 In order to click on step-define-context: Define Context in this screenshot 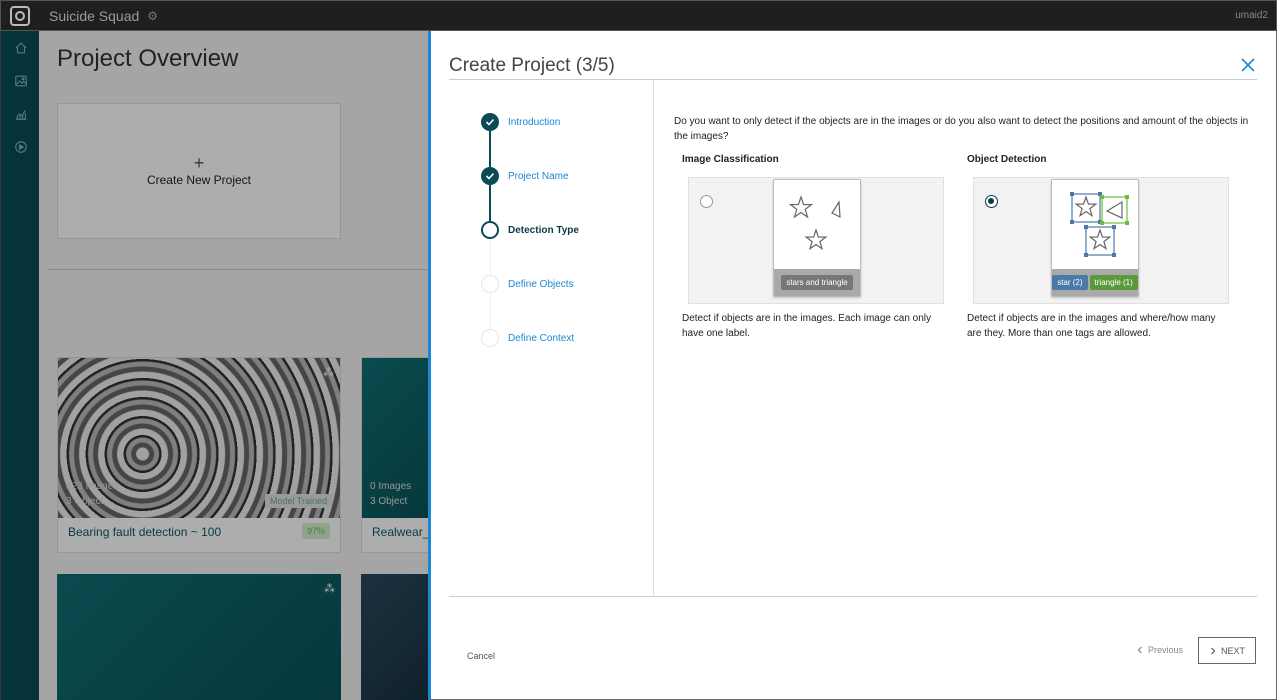, I will do `click(527, 338)`.